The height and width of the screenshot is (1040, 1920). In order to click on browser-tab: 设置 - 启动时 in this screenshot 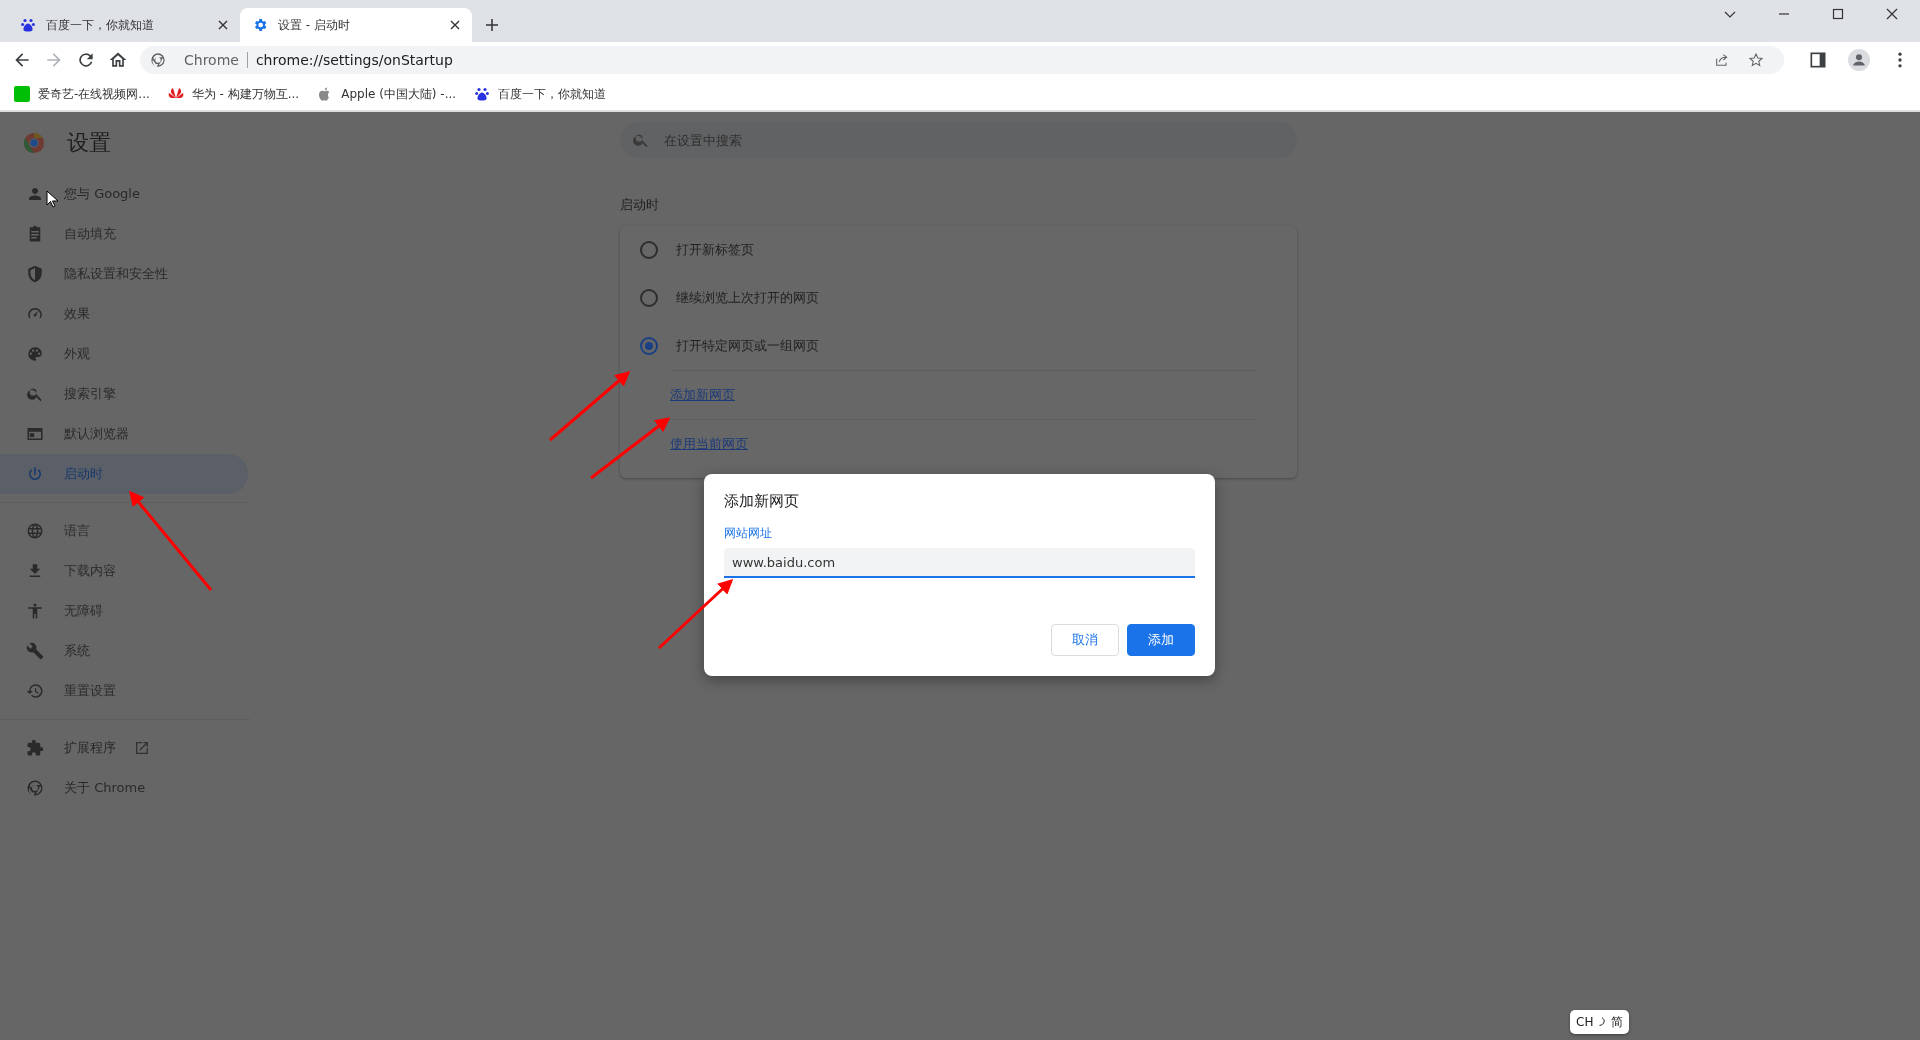, I will do `click(356, 25)`.